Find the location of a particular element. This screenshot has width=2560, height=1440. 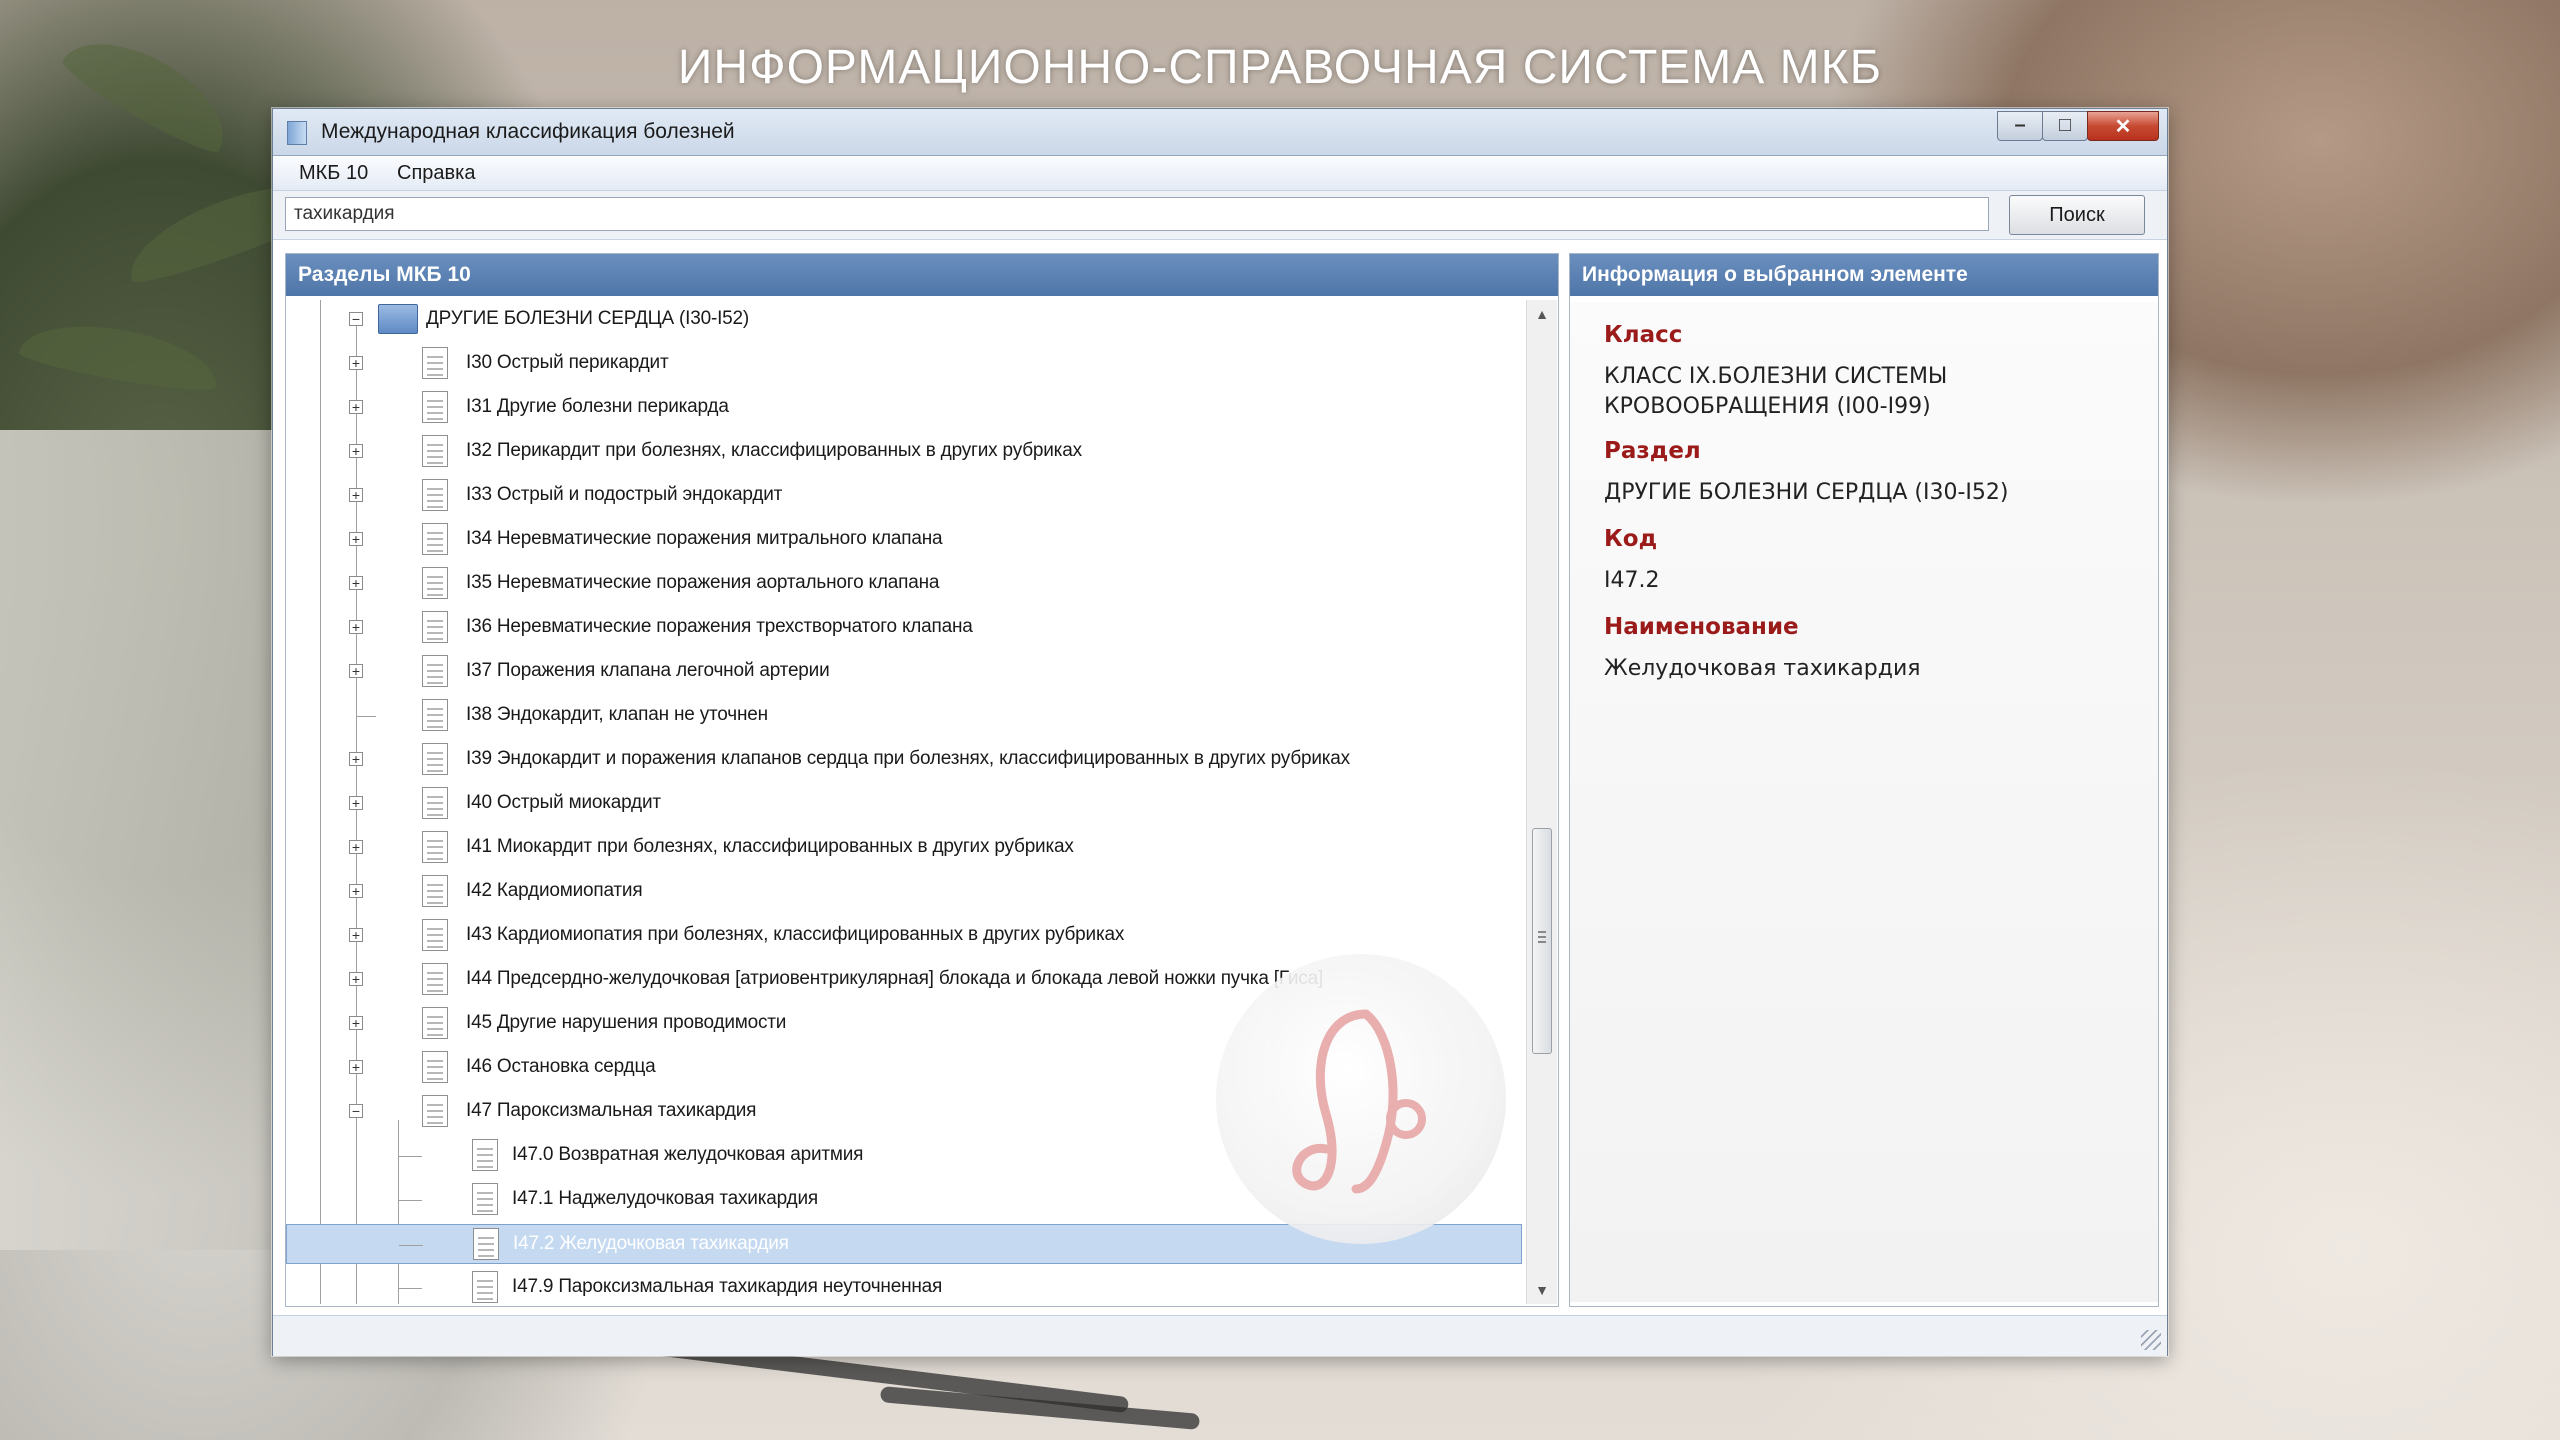

info-code-value: I47.2 is located at coordinates (1632, 580).